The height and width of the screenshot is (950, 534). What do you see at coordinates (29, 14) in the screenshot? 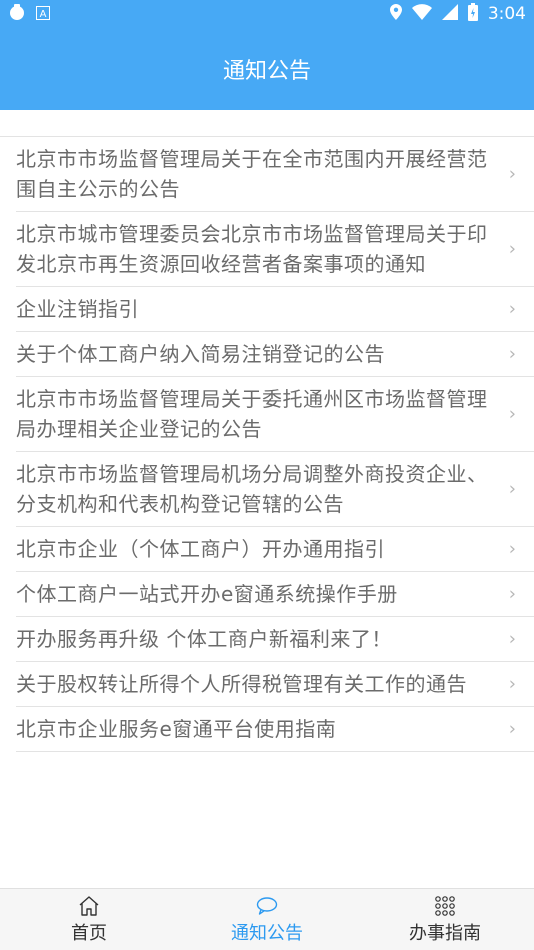
I see `status-bar-left: A` at bounding box center [29, 14].